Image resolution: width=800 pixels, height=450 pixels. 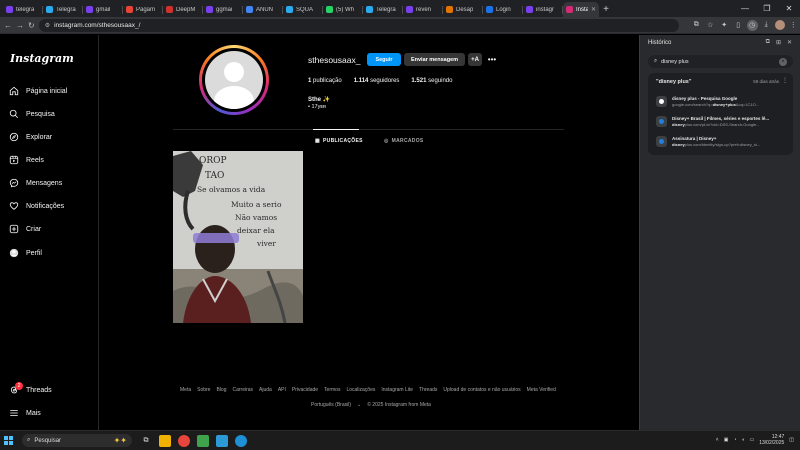 I want to click on tab-favicon-icon, so click(x=49, y=9).